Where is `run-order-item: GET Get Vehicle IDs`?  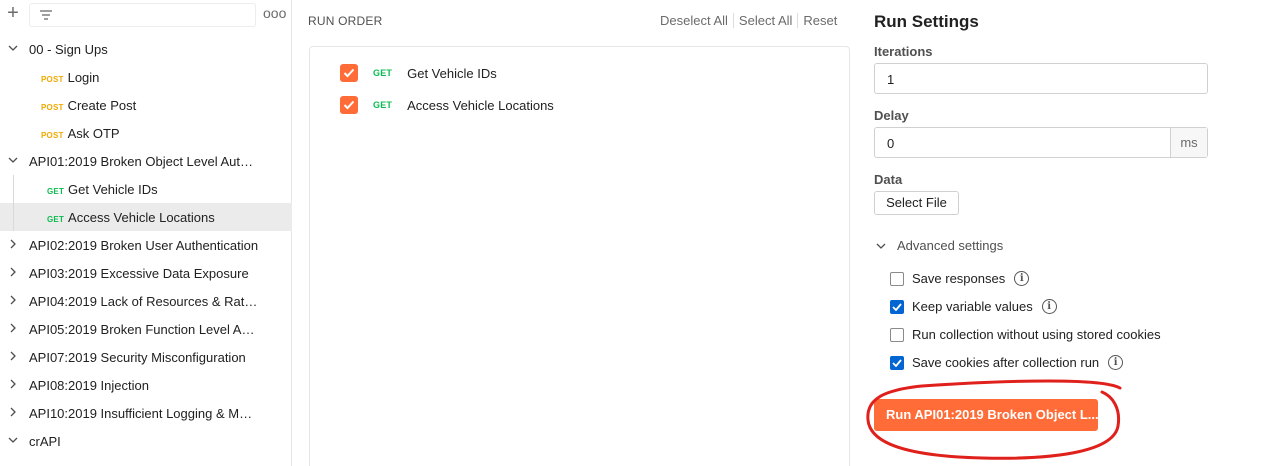 run-order-item: GET Get Vehicle IDs is located at coordinates (418, 73).